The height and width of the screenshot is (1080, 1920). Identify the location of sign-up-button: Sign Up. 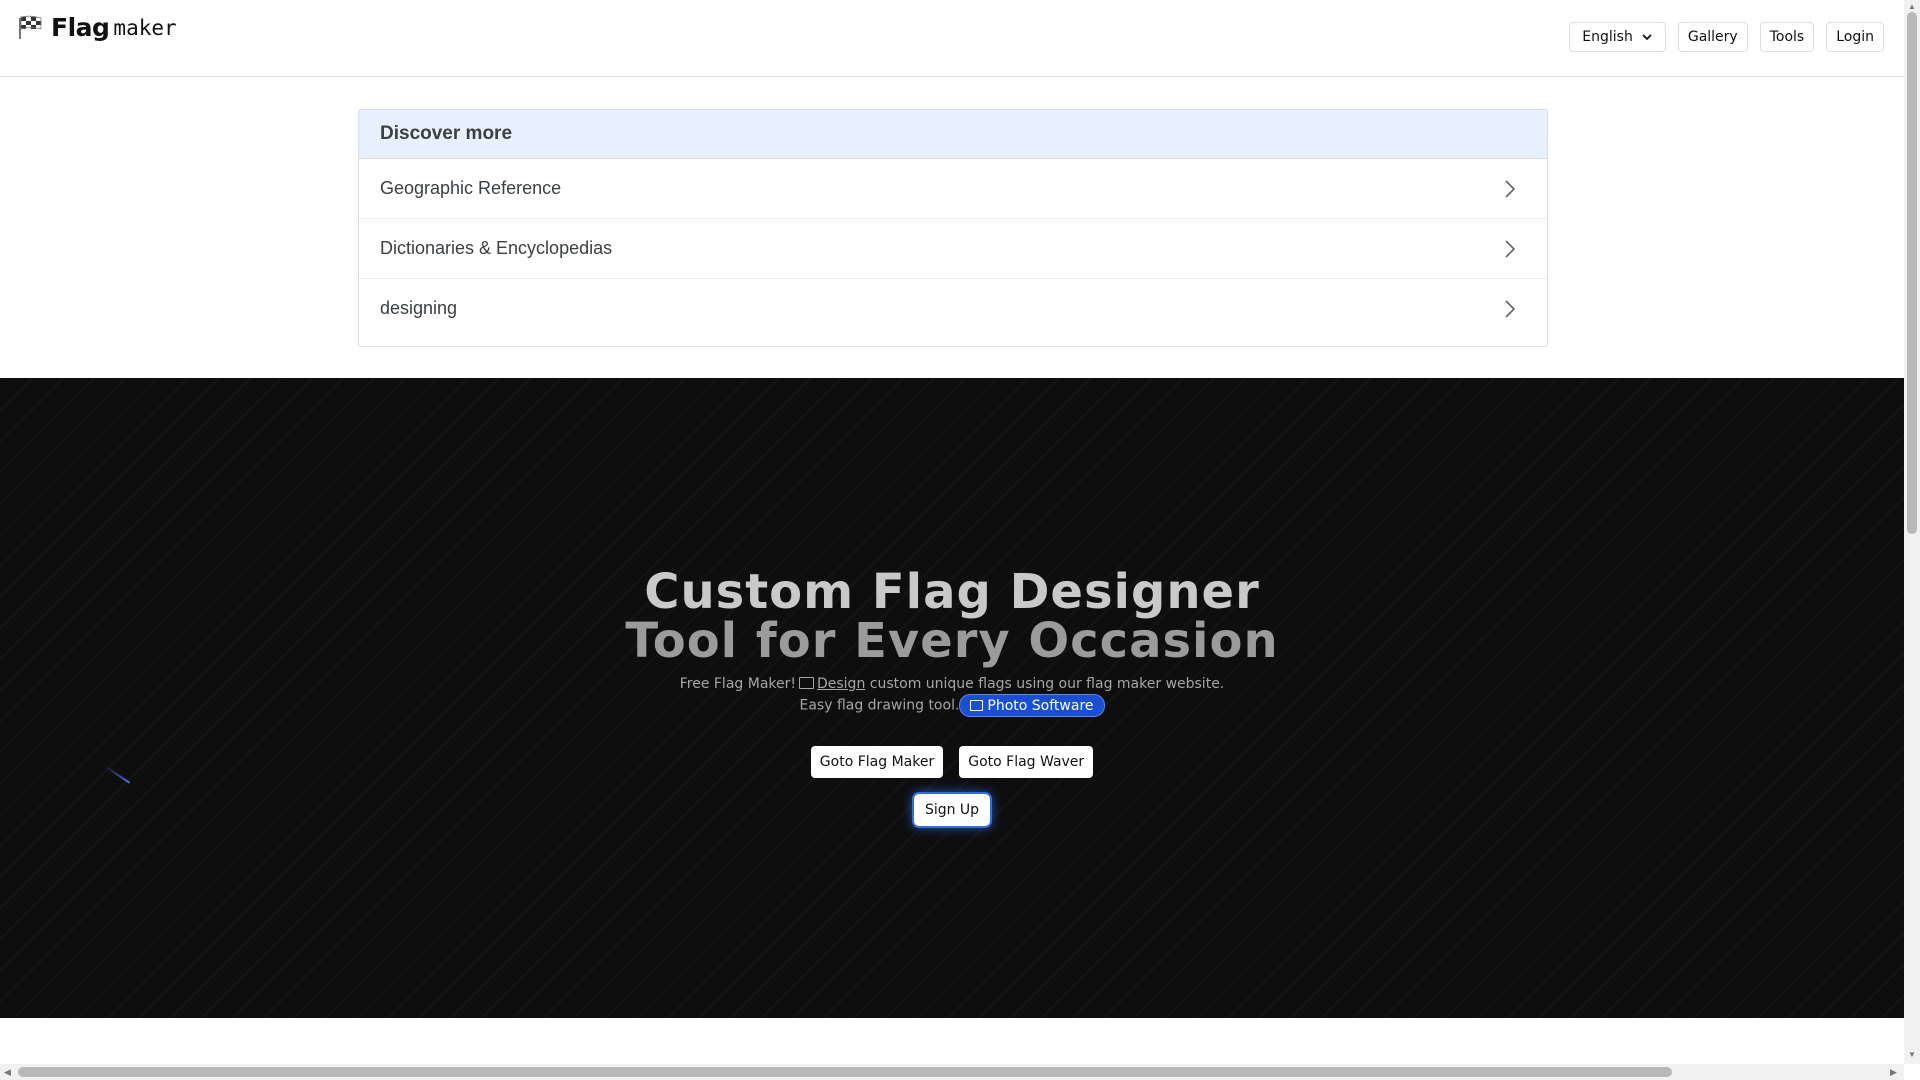
(952, 810).